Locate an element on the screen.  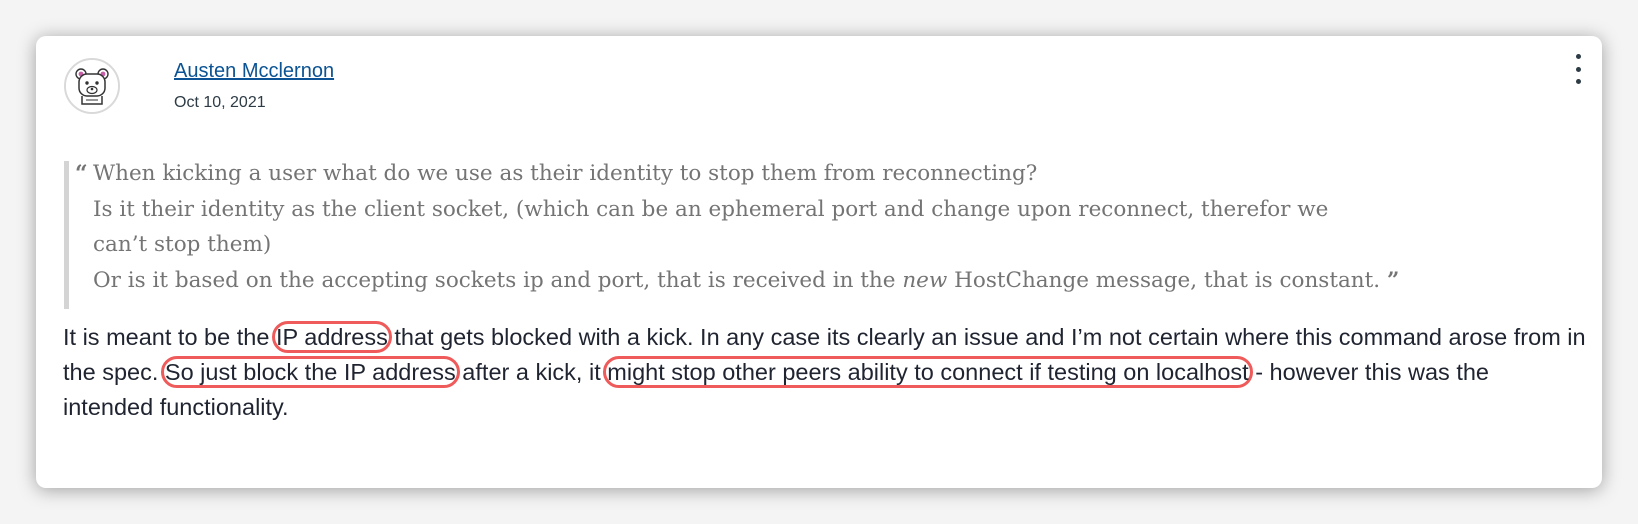
reply-text: the spec. is located at coordinates (114, 372).